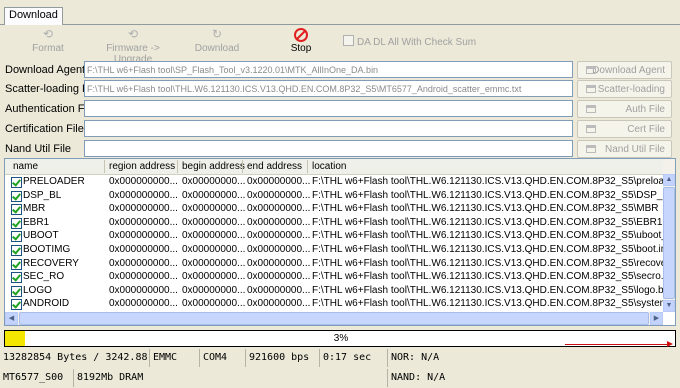 The width and height of the screenshot is (680, 388). I want to click on col-region-address: region address, so click(142, 166).